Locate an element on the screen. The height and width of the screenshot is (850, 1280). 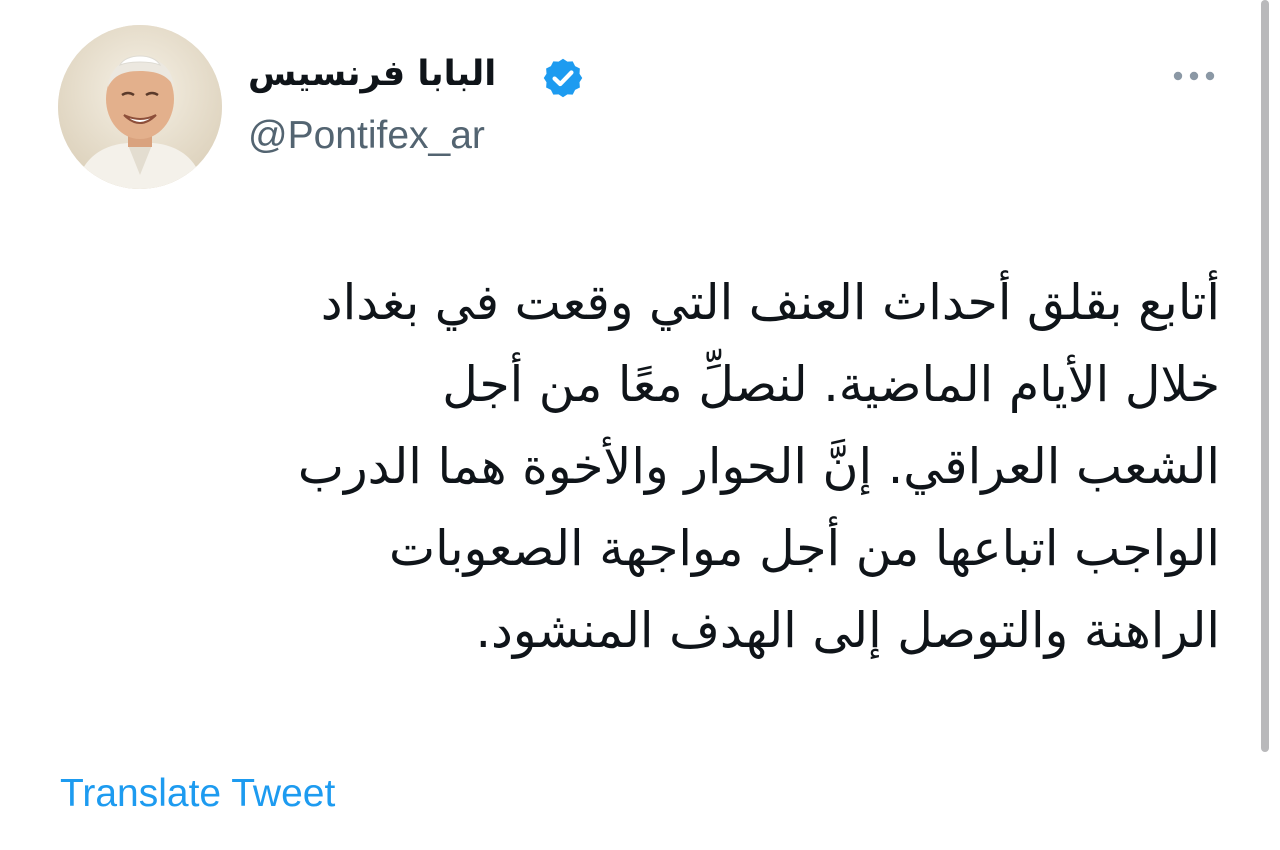
avatar-photo is located at coordinates (140, 107).